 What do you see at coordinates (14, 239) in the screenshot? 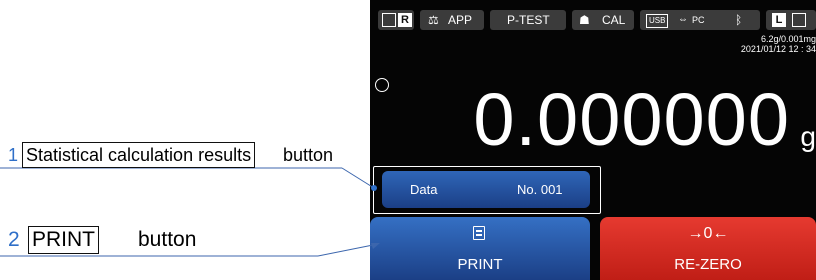
I see `callout-number: 2` at bounding box center [14, 239].